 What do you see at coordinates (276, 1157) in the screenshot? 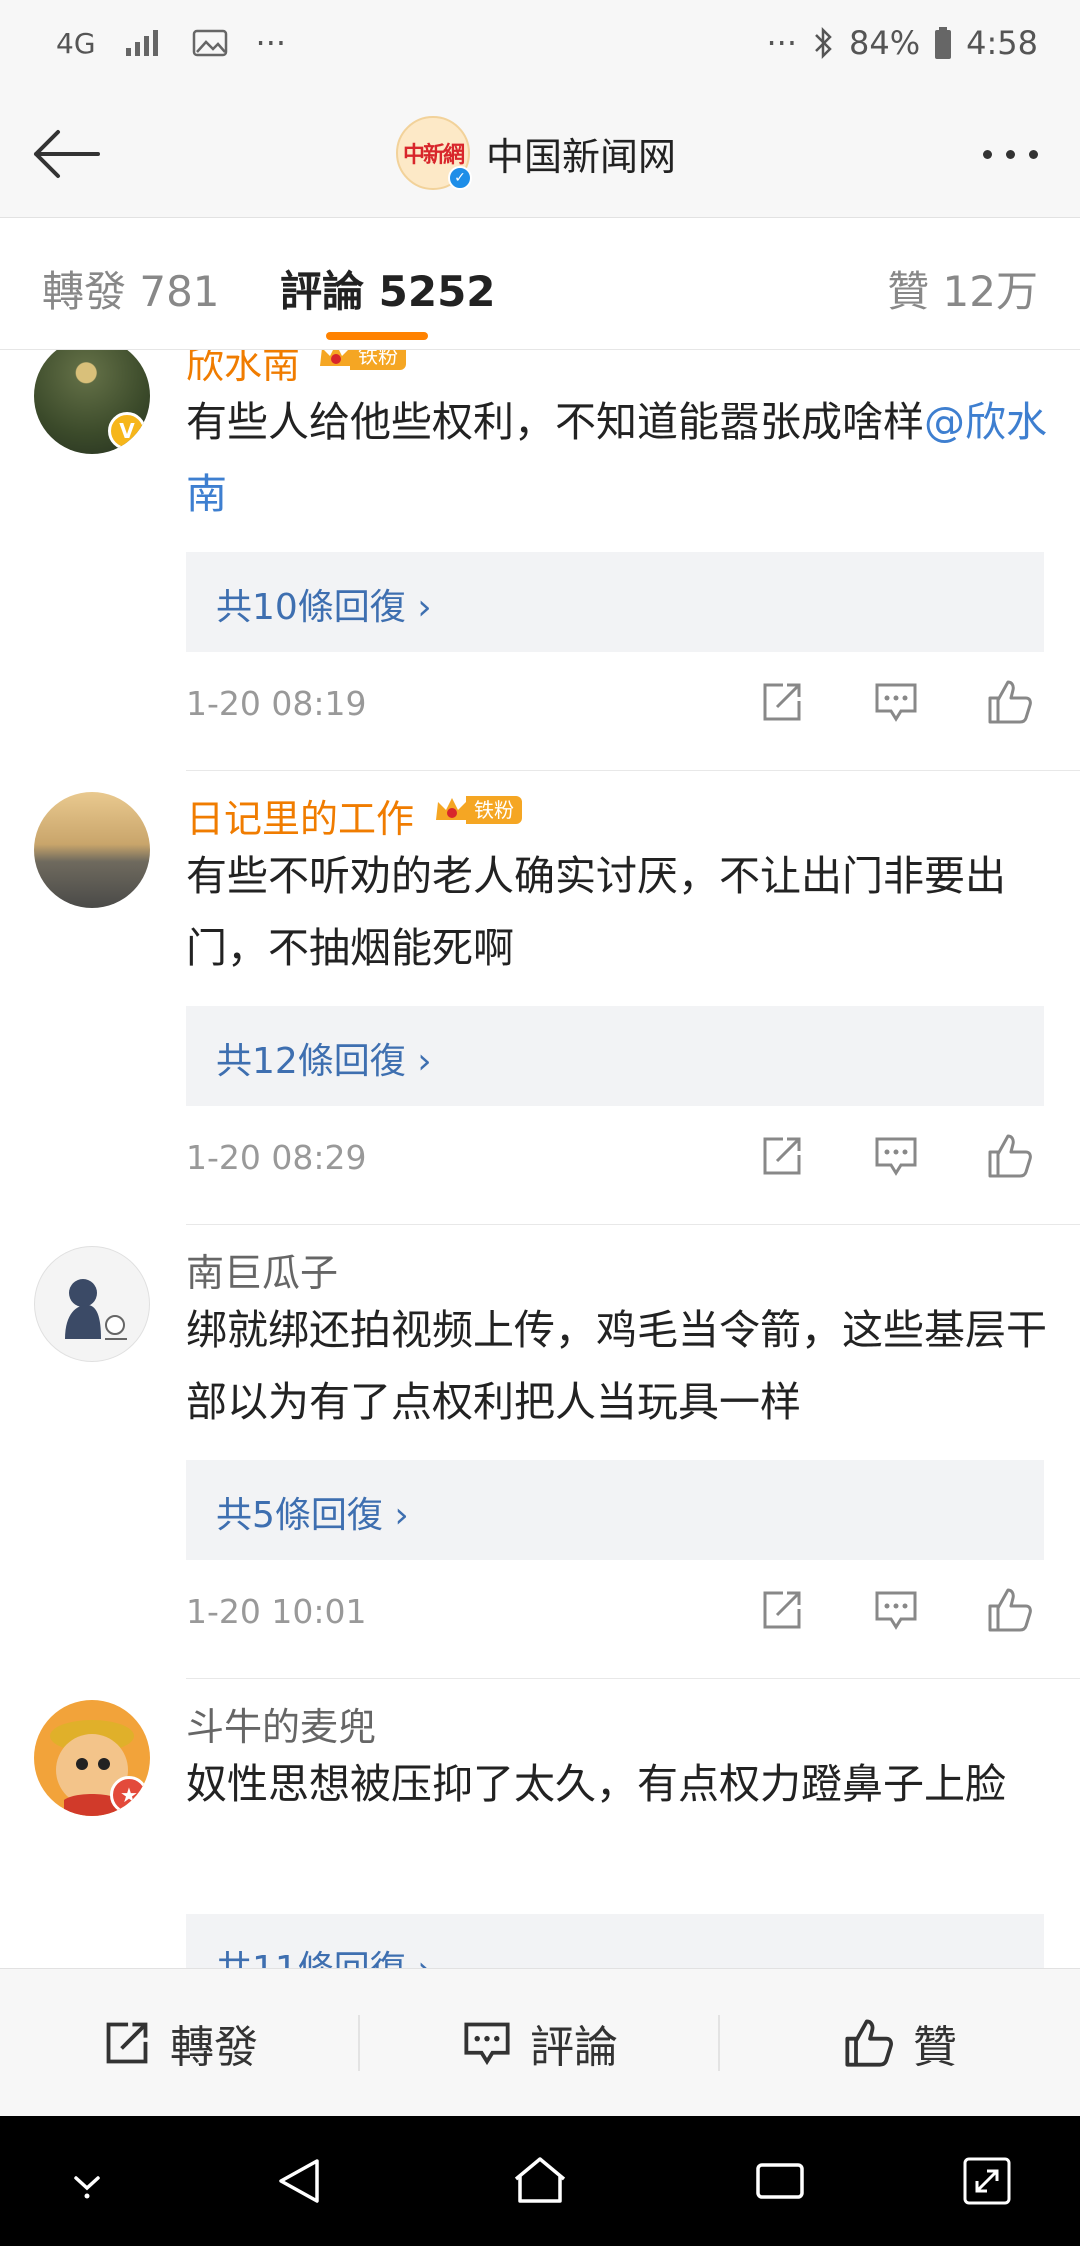
I see `comment-time: 1-20 08:29` at bounding box center [276, 1157].